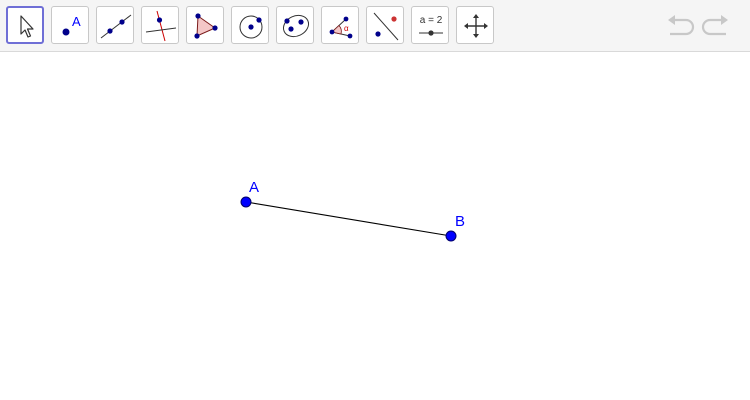 This screenshot has width=750, height=400. I want to click on move-graphics-view-tool-button, so click(475, 25).